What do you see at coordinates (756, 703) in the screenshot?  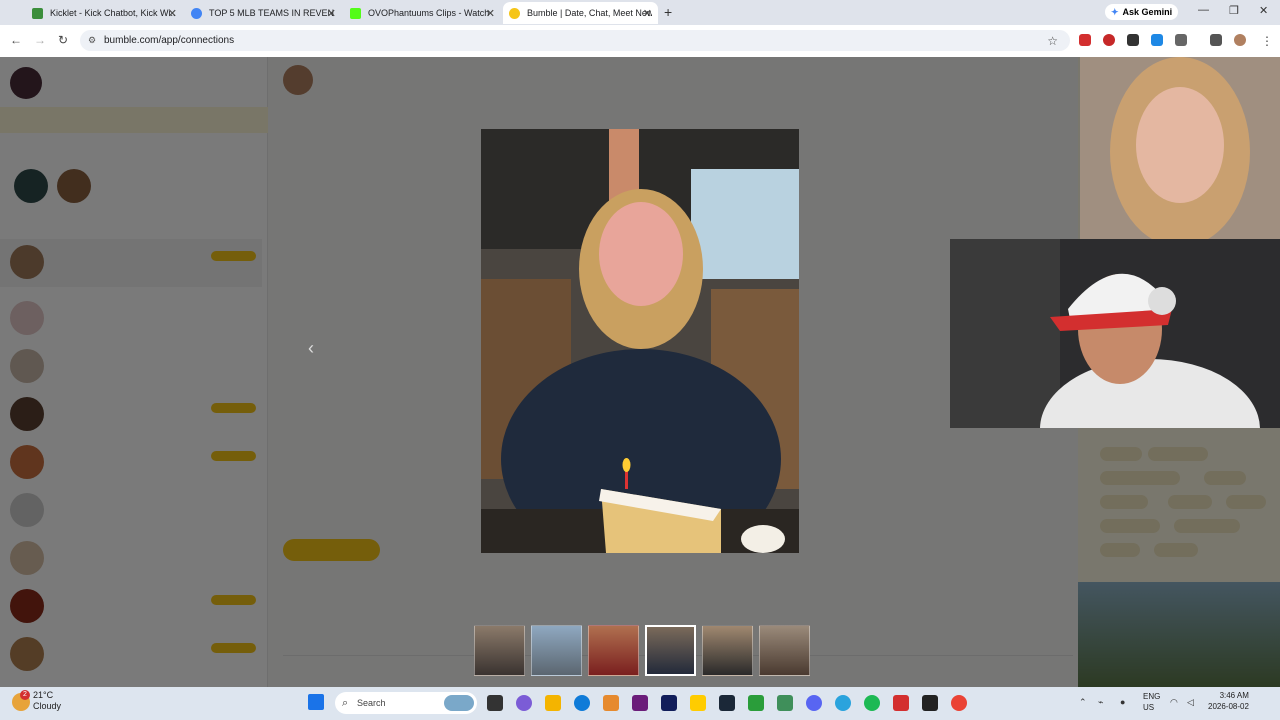 I see `xbox-icon` at bounding box center [756, 703].